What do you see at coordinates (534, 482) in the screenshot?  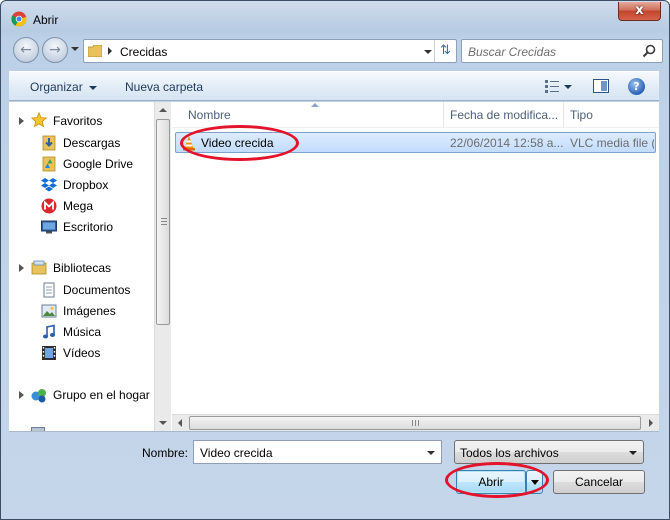 I see `open-options-dropdown-button` at bounding box center [534, 482].